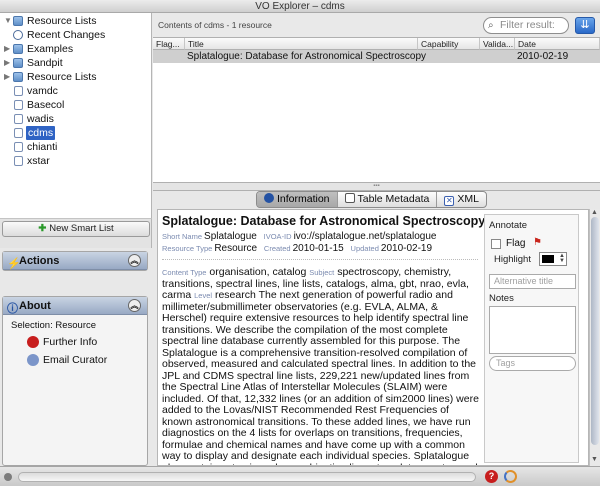  What do you see at coordinates (449, 44) in the screenshot?
I see `column-header-capability: Capability` at bounding box center [449, 44].